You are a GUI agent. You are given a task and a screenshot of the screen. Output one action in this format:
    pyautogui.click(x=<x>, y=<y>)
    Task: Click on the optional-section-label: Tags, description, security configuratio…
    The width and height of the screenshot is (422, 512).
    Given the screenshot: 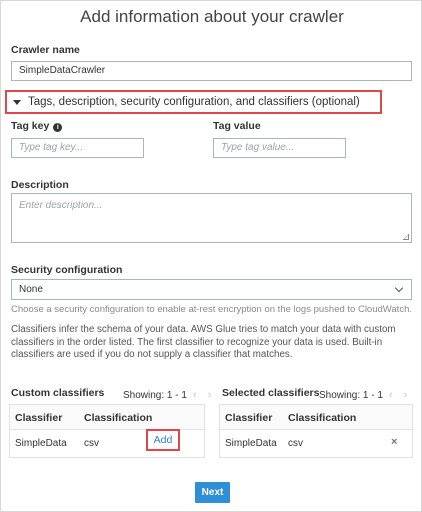 What is the action you would take?
    pyautogui.click(x=194, y=102)
    